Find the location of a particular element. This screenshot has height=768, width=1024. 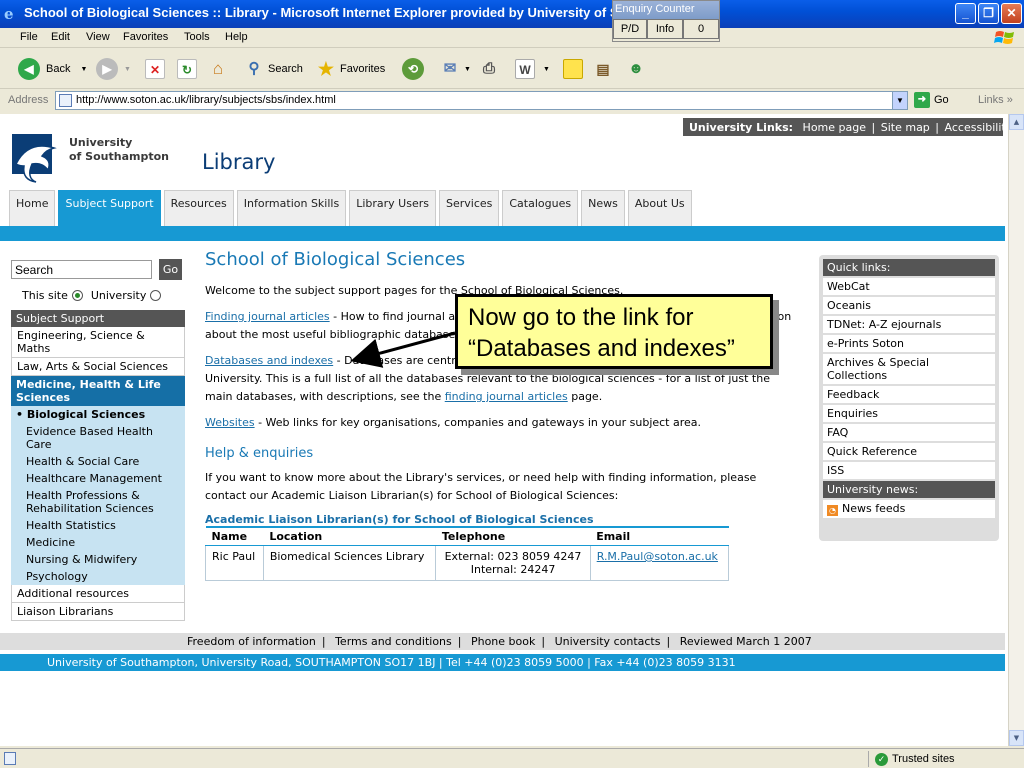

forward-button: ▶ ▼ is located at coordinates (113, 69).